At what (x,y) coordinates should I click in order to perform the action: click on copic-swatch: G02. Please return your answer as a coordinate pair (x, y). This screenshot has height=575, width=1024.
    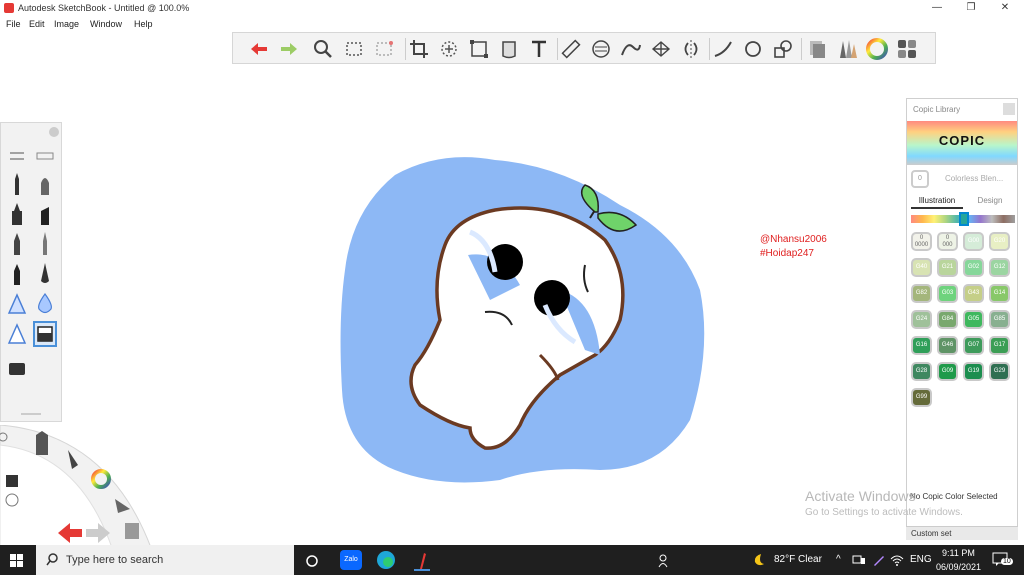
    Looking at the image, I should click on (973, 267).